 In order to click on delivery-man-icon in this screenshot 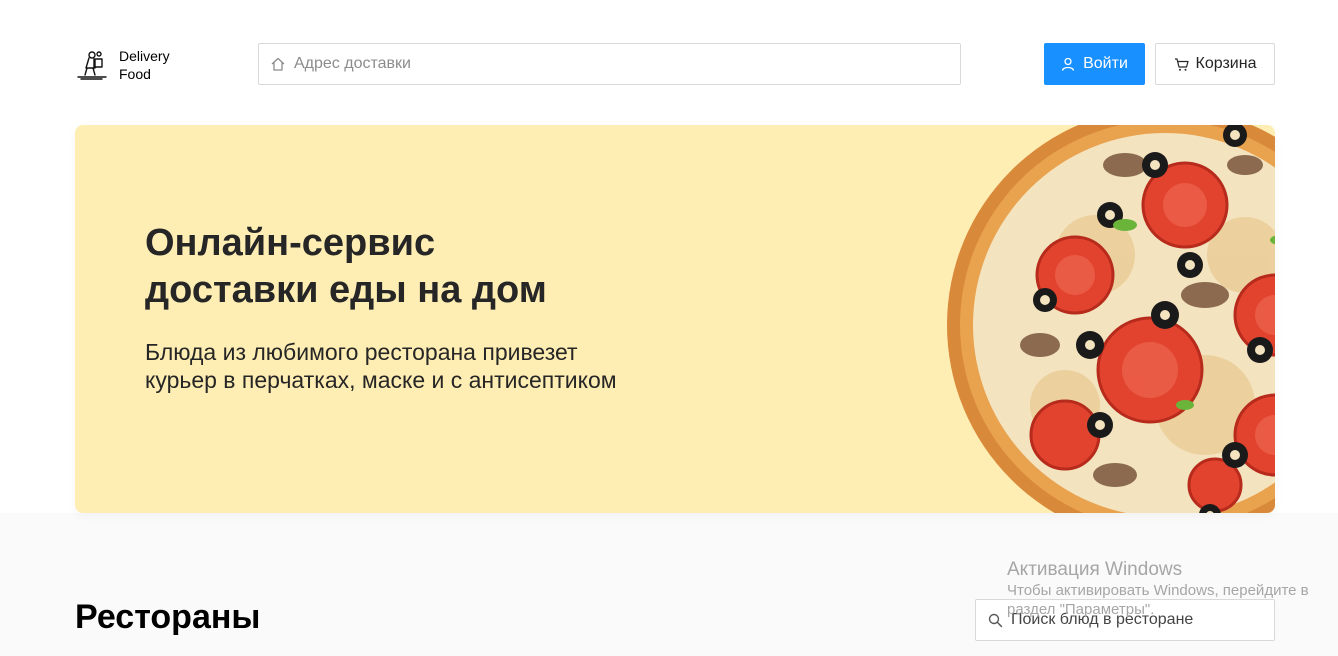, I will do `click(92, 65)`.